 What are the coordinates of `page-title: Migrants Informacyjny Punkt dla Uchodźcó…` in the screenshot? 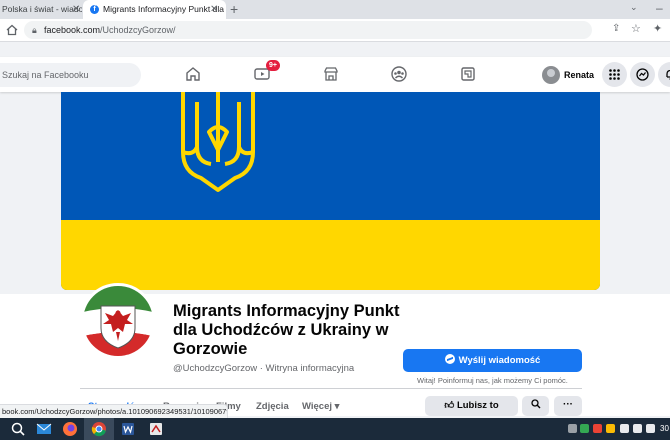 It's located at (286, 330).